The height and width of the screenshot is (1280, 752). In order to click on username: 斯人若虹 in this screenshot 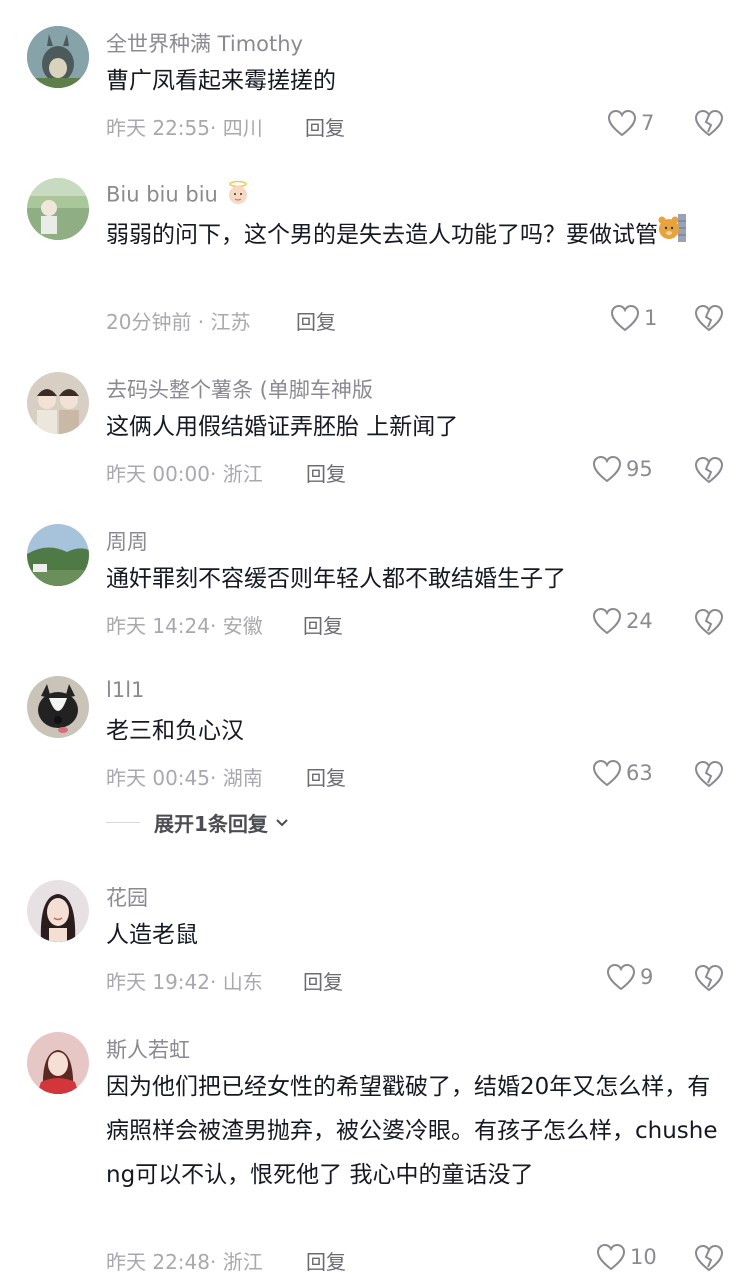, I will do `click(148, 1049)`.